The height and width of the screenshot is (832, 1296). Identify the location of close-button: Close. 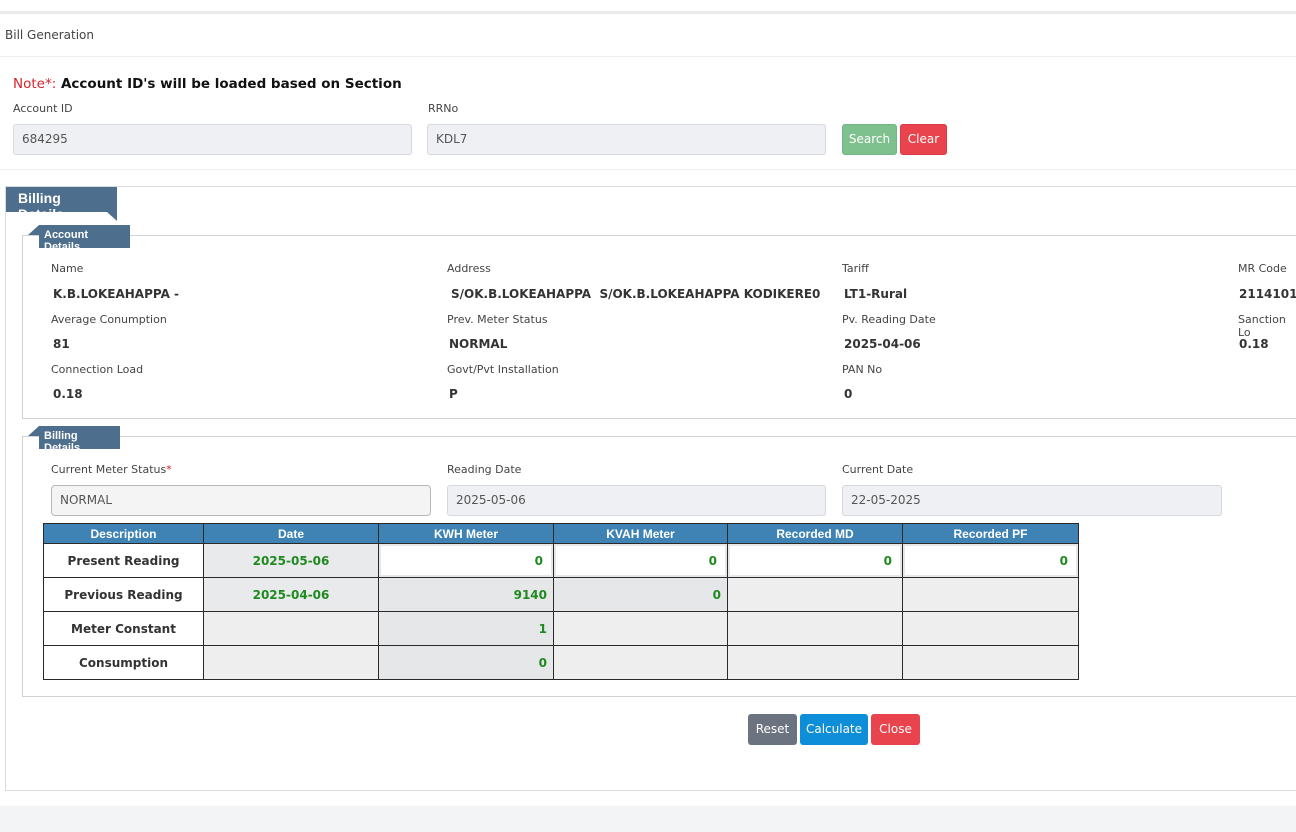
(895, 729).